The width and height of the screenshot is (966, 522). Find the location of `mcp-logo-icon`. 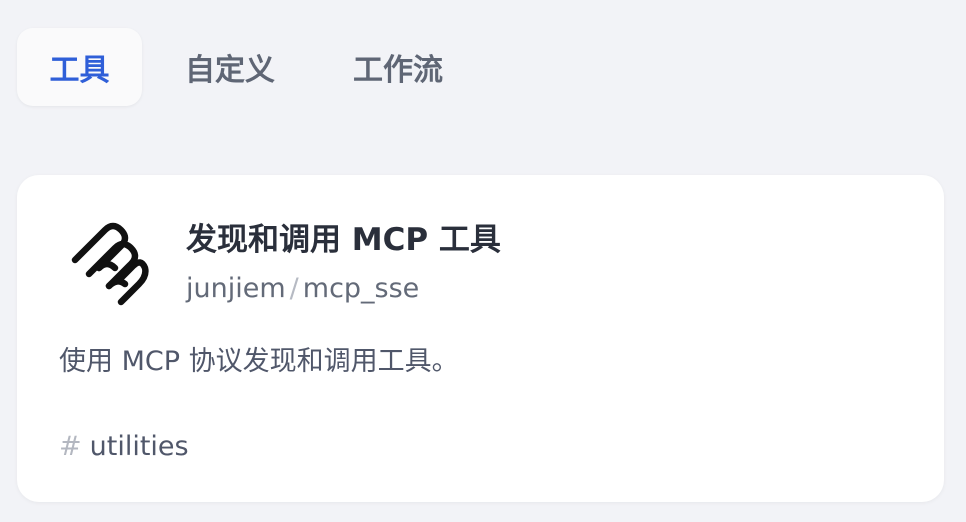

mcp-logo-icon is located at coordinates (109, 265).